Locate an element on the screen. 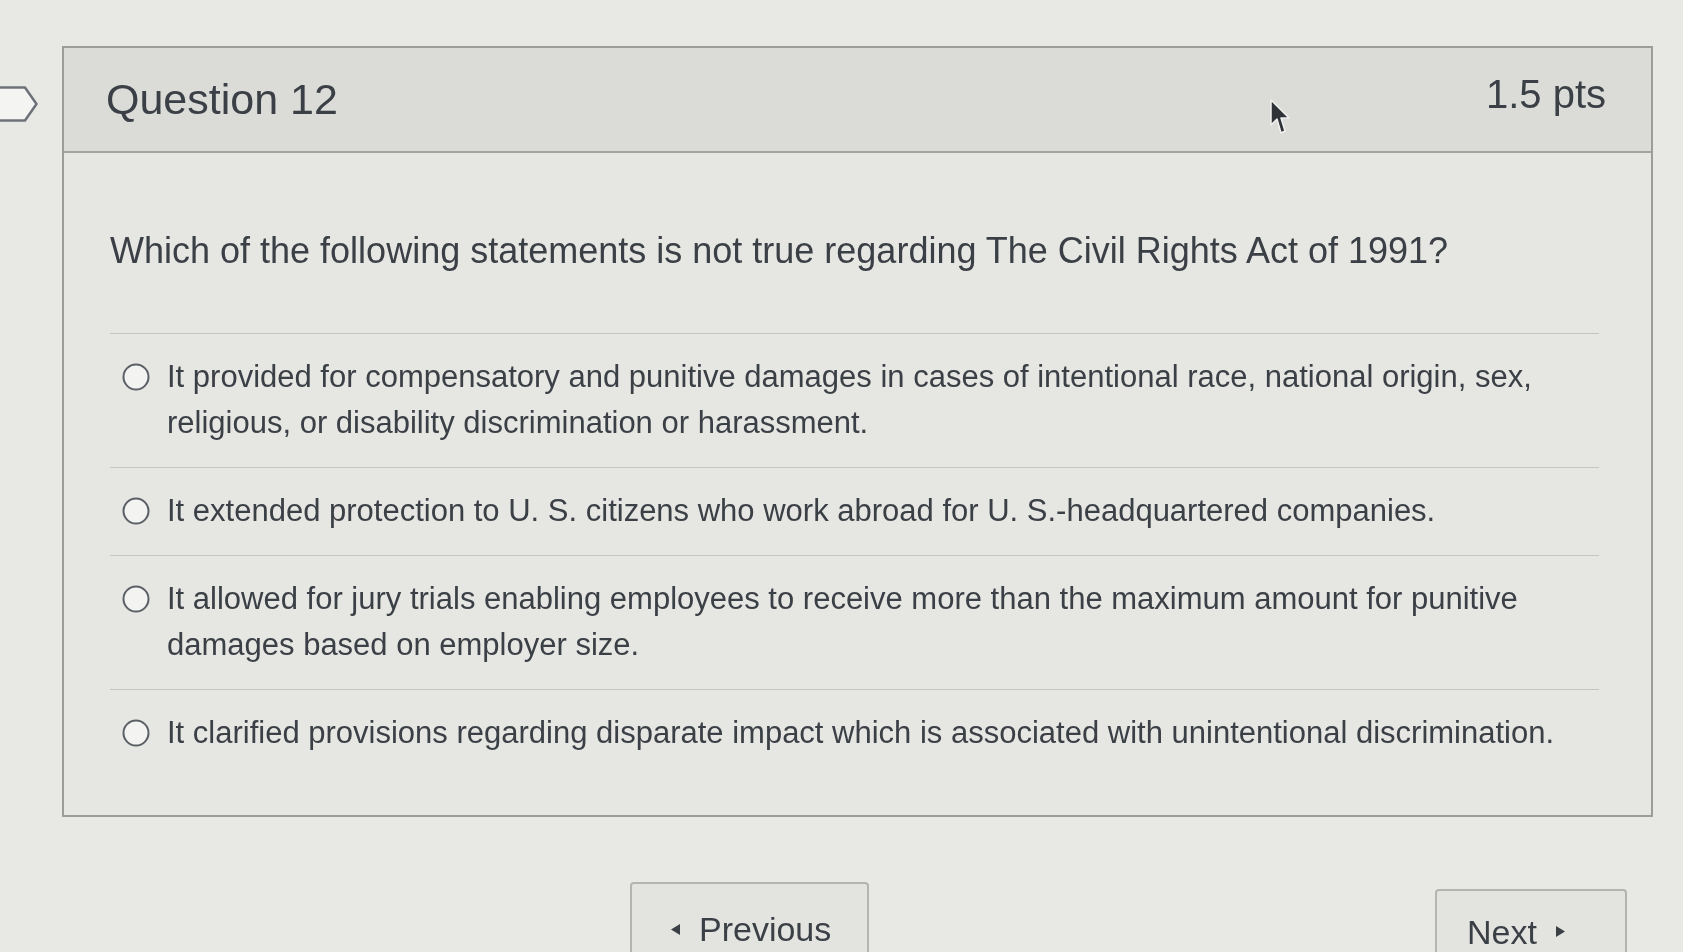 Image resolution: width=1683 pixels, height=952 pixels. question-points: 1.5 pts is located at coordinates (1545, 94).